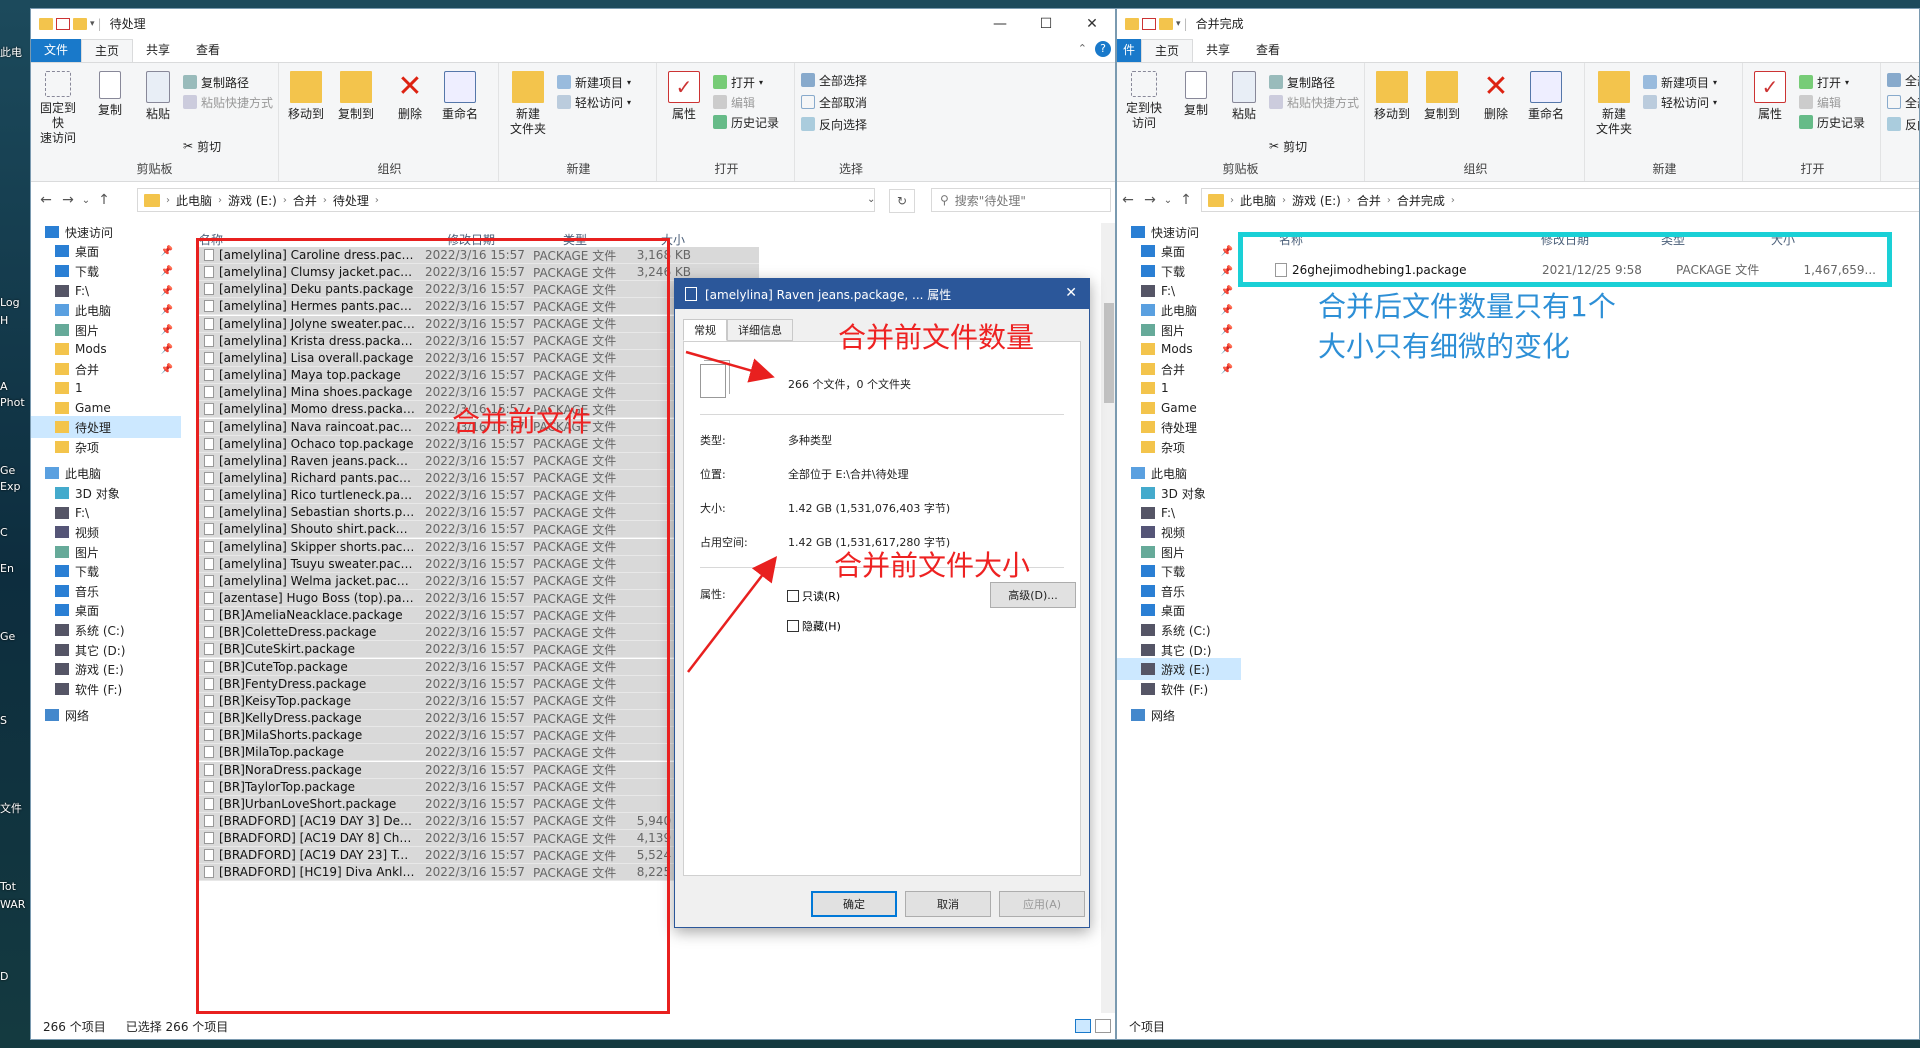 This screenshot has width=1920, height=1048. What do you see at coordinates (1467, 306) in the screenshot?
I see `annotation-after-line1: 合并后文件数量只有1个` at bounding box center [1467, 306].